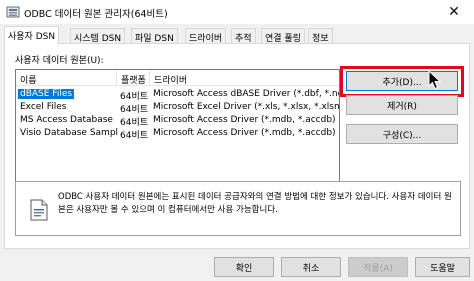  I want to click on tab-file-dsn: 파일 DSN, so click(154, 36).